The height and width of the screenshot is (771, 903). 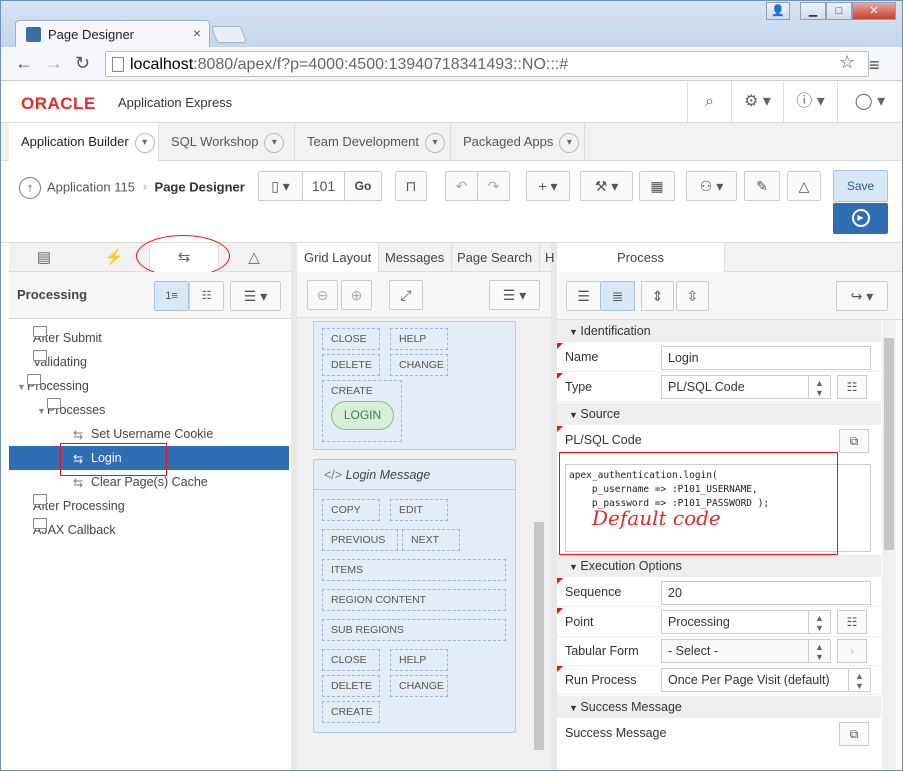 What do you see at coordinates (149, 338) in the screenshot?
I see `tree-item-after-submit: After Submit` at bounding box center [149, 338].